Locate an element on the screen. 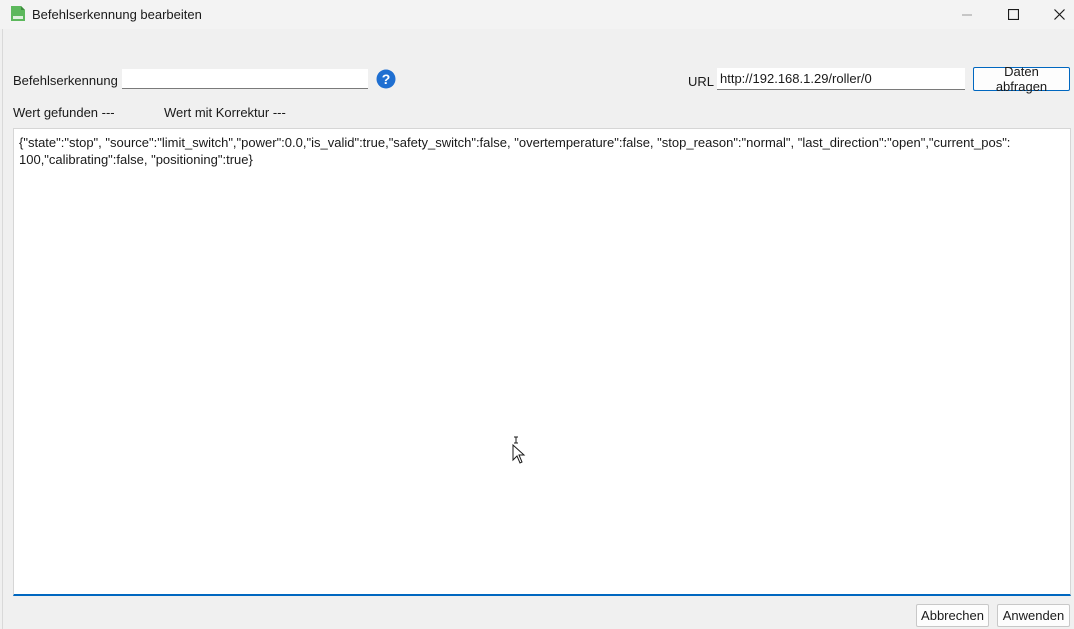  help-icon: ? is located at coordinates (386, 79).